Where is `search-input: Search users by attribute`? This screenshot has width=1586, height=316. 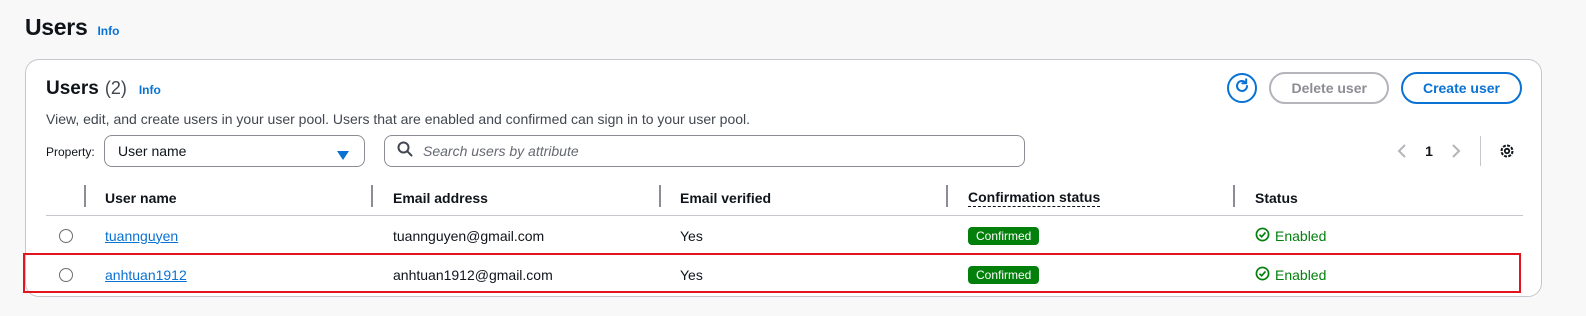
search-input: Search users by attribute is located at coordinates (704, 151).